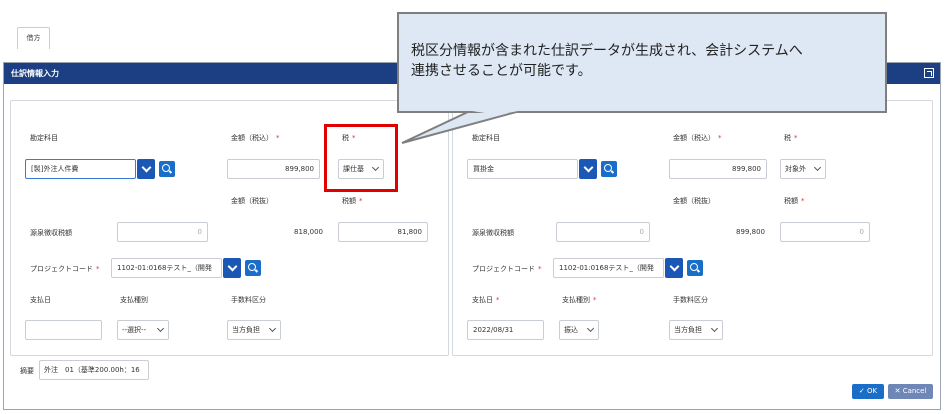 The height and width of the screenshot is (414, 948). What do you see at coordinates (162, 232) in the screenshot?
I see `withholding-input-left: 0` at bounding box center [162, 232].